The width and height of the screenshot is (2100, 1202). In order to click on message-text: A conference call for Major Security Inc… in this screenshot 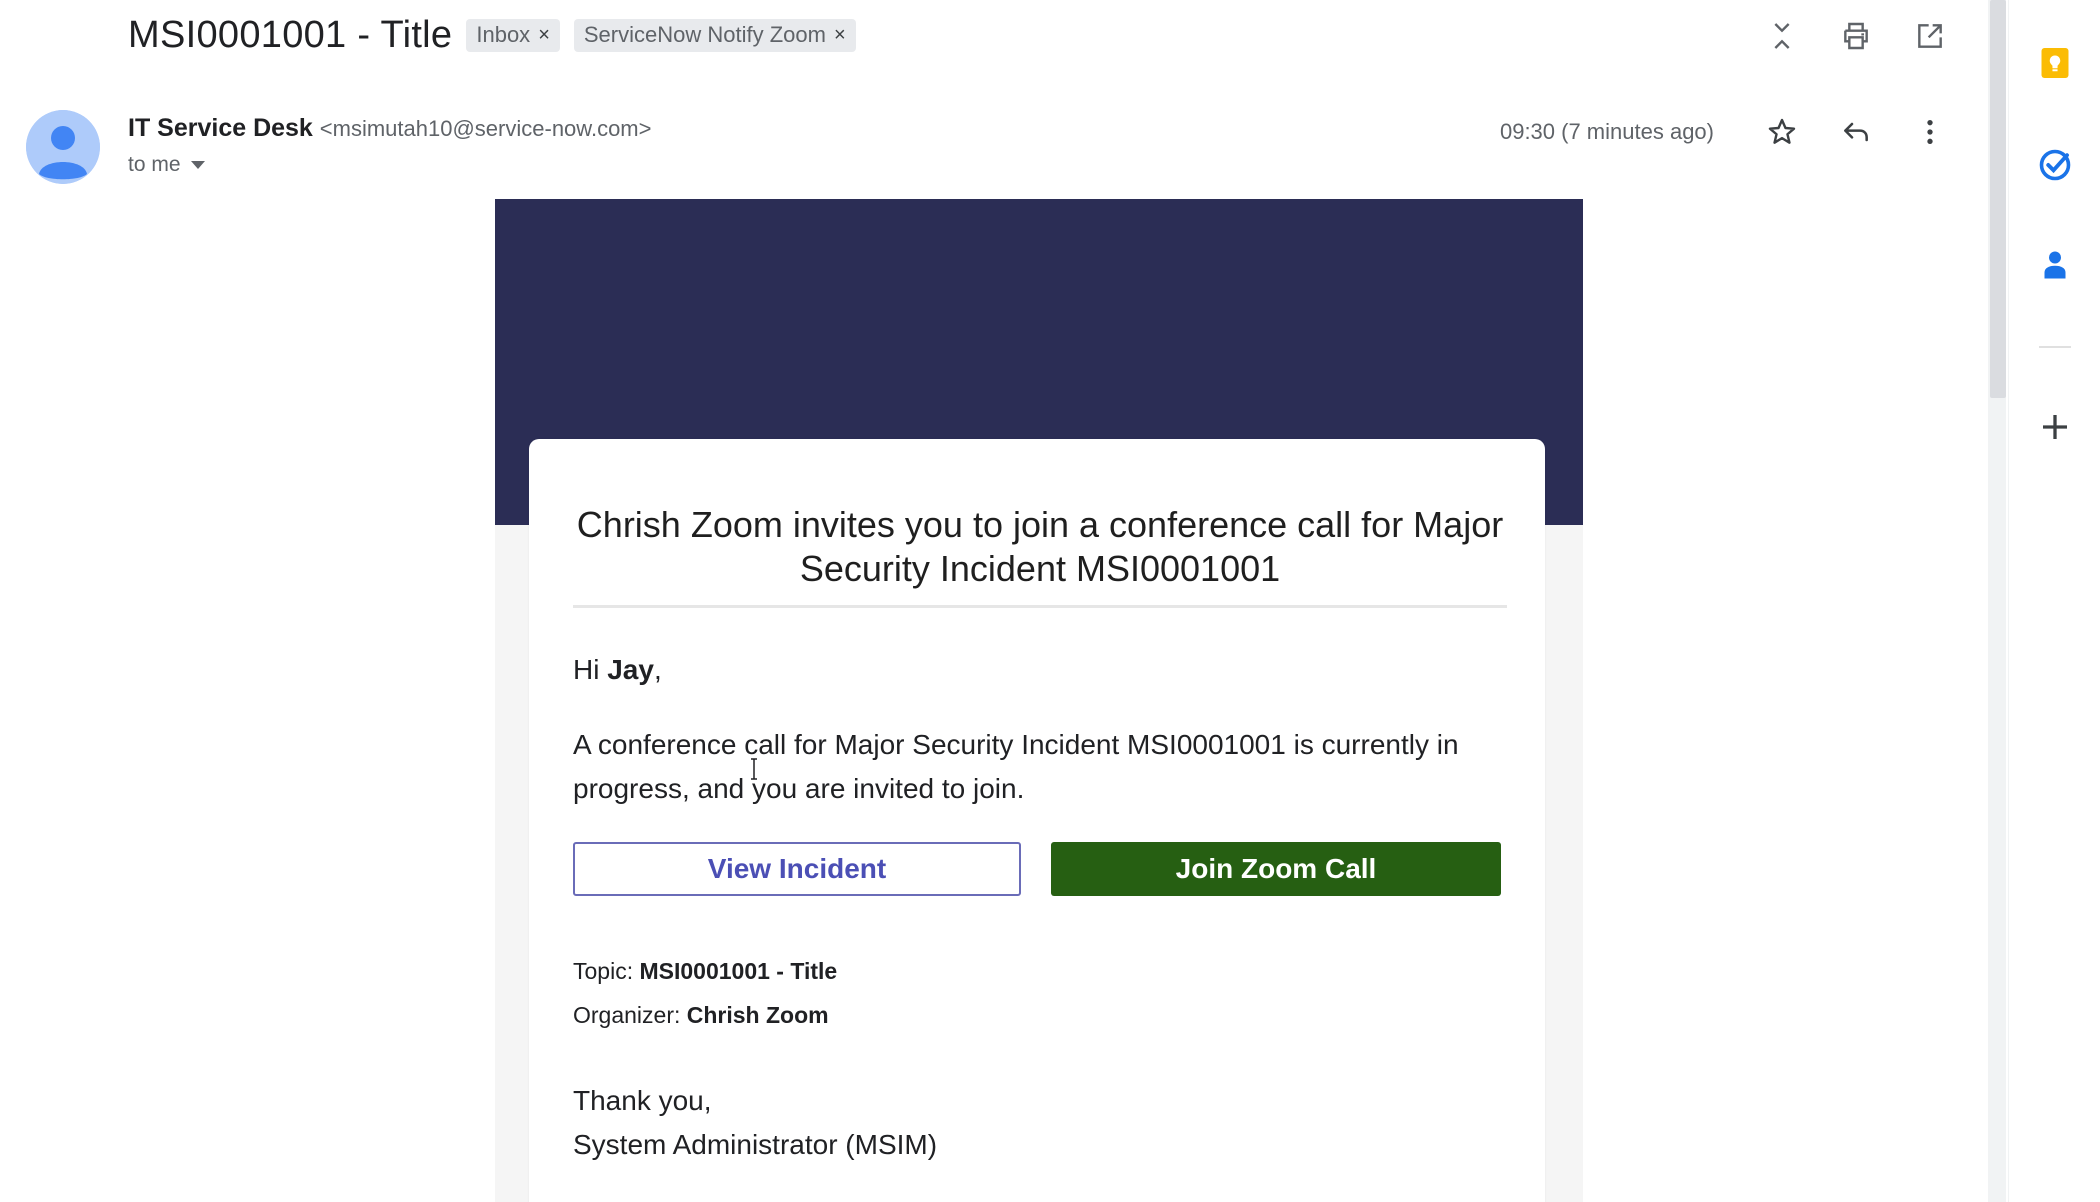, I will do `click(1016, 766)`.